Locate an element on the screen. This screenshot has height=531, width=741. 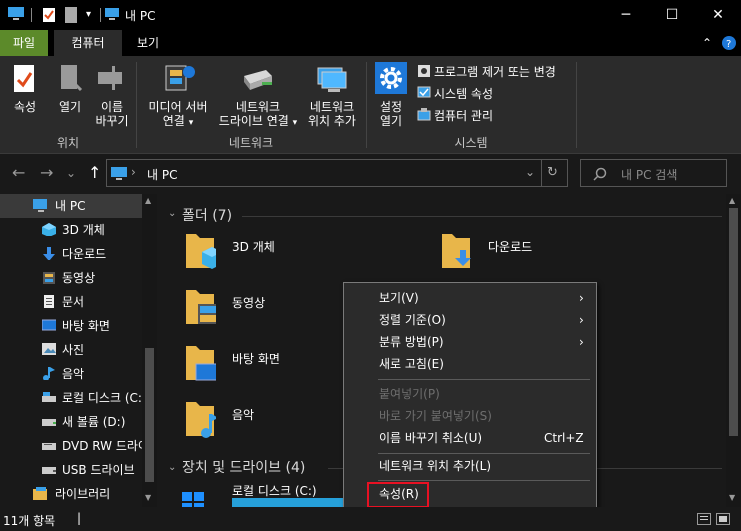
nav-pane-scrollbar: ▲ ▼ is located at coordinates (149, 350).